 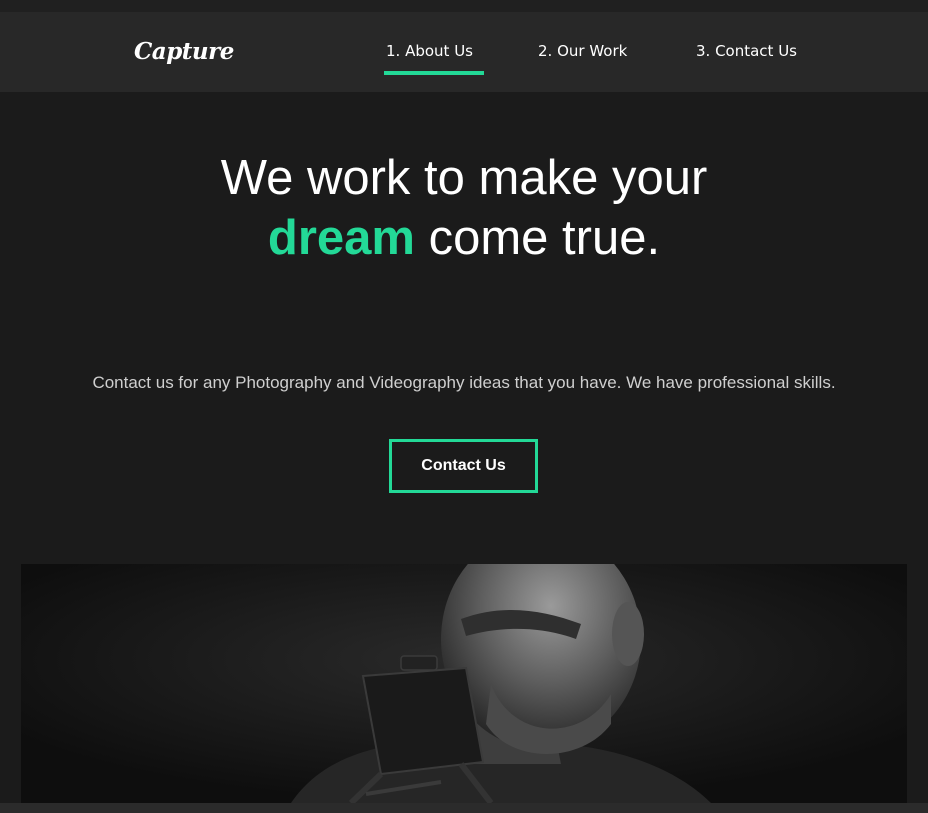 I want to click on nav-link-contact-us: 3. Contact Us, so click(x=746, y=51).